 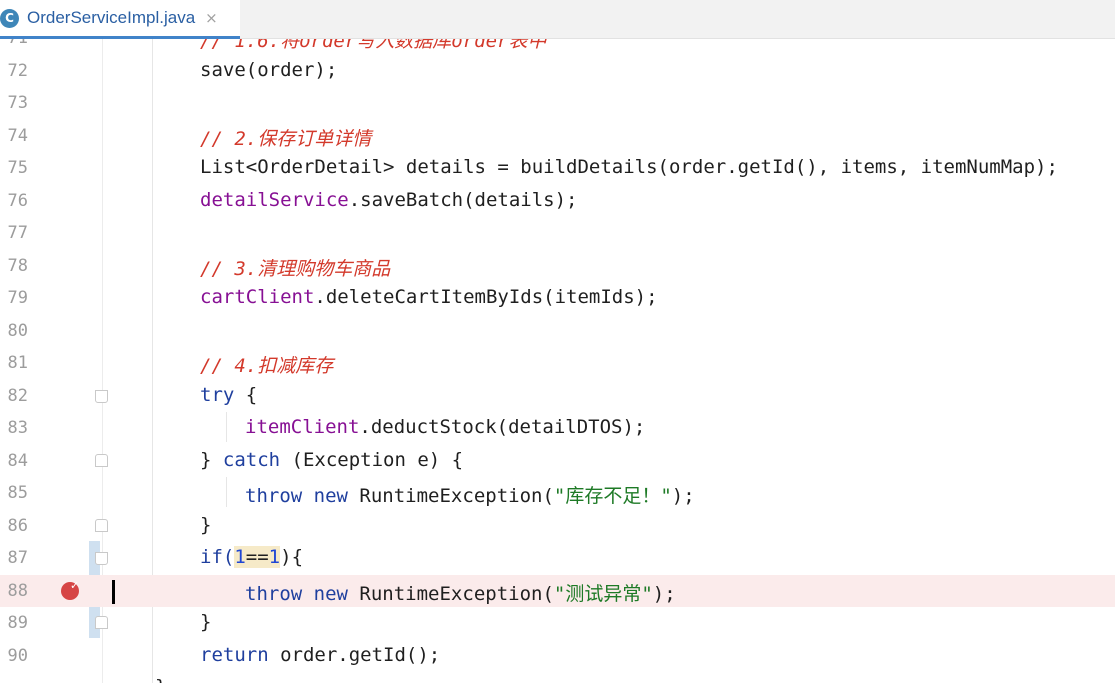 I want to click on line-number: 85, so click(x=17, y=493).